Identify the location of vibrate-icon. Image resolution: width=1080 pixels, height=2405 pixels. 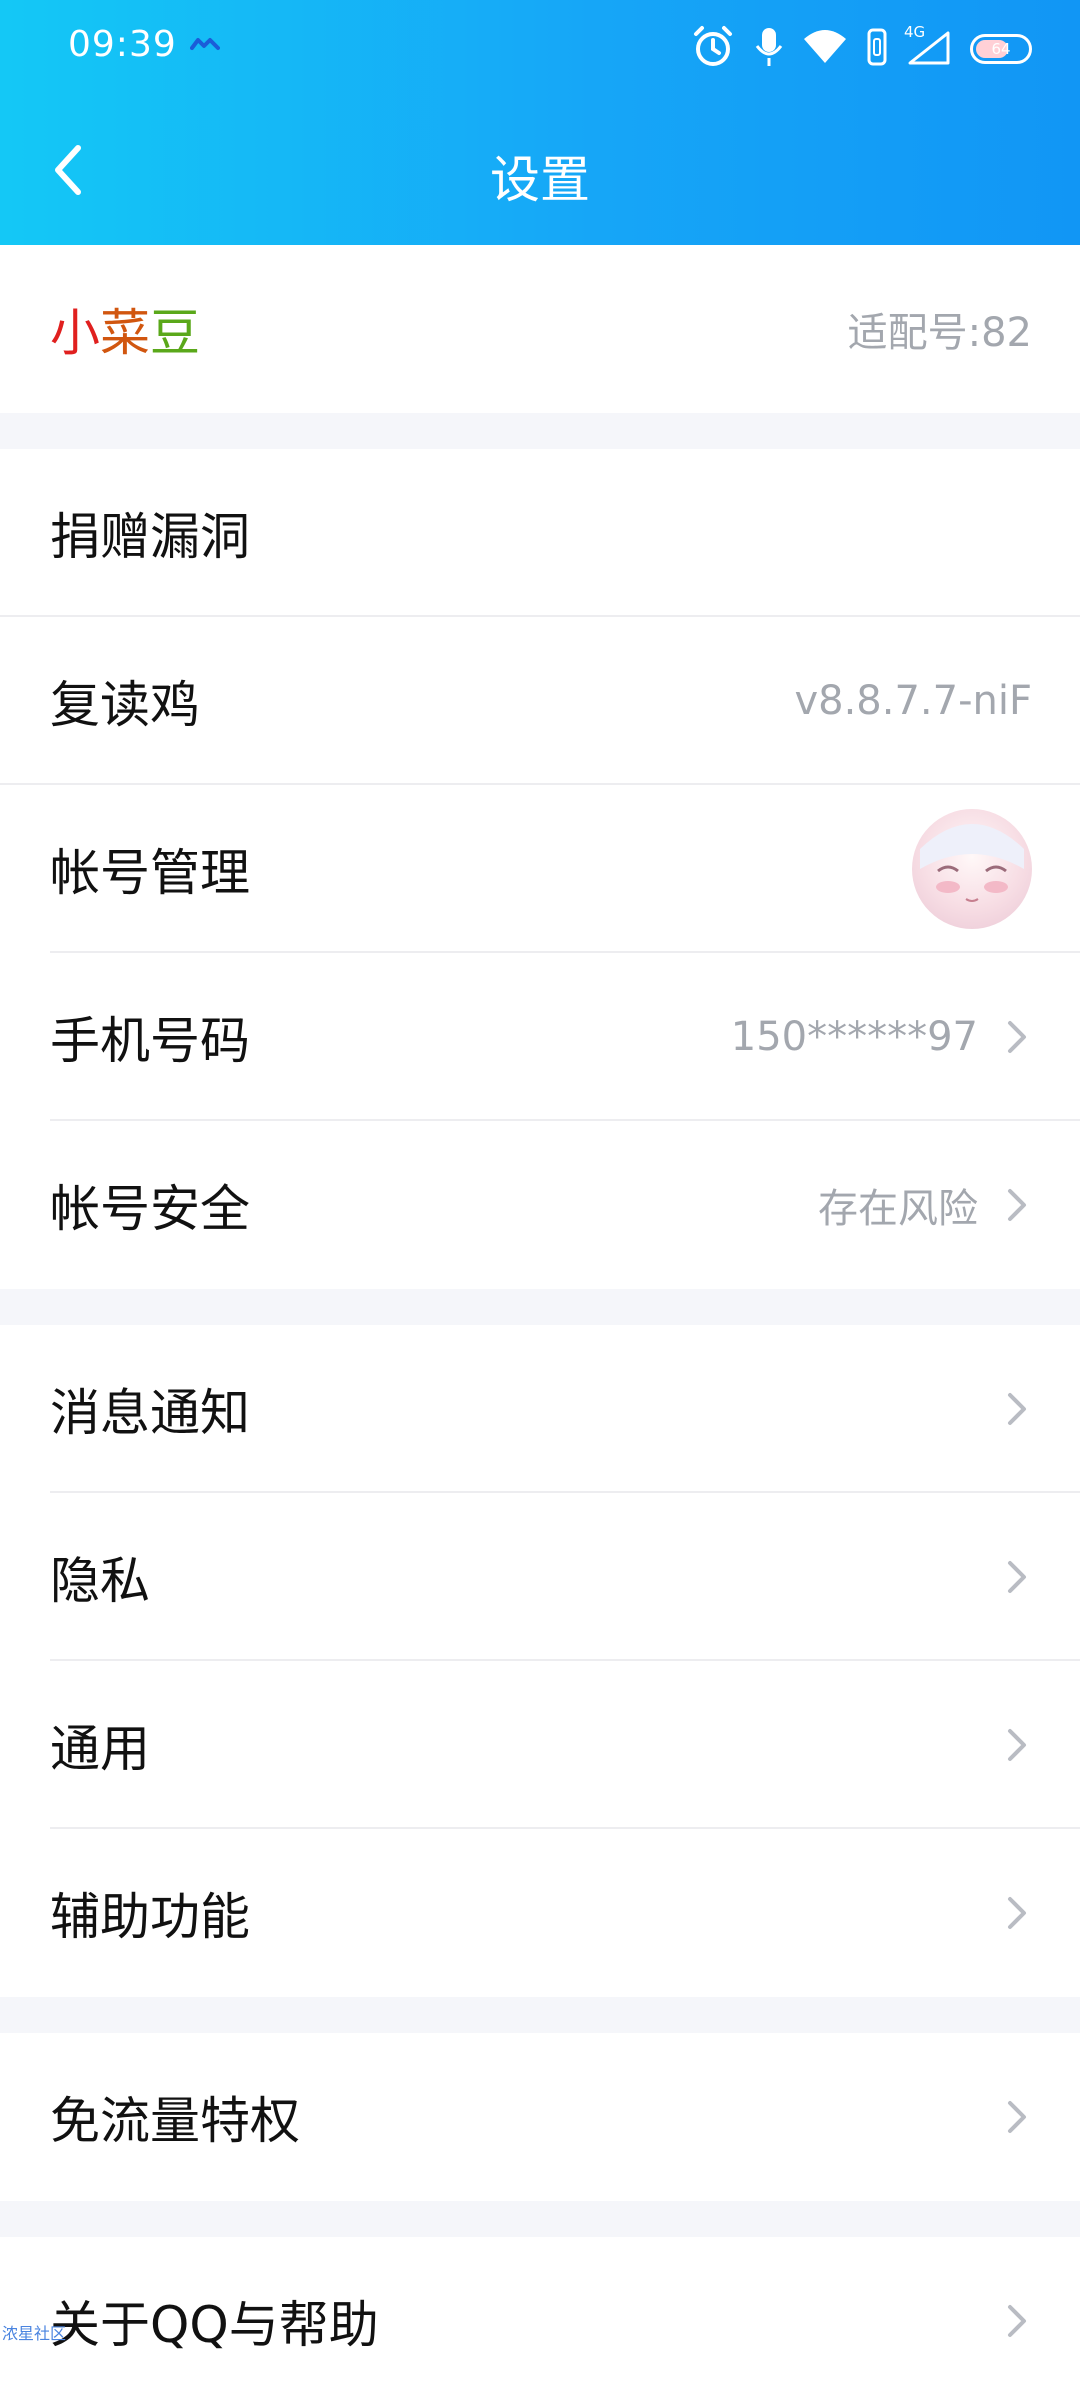
(877, 49).